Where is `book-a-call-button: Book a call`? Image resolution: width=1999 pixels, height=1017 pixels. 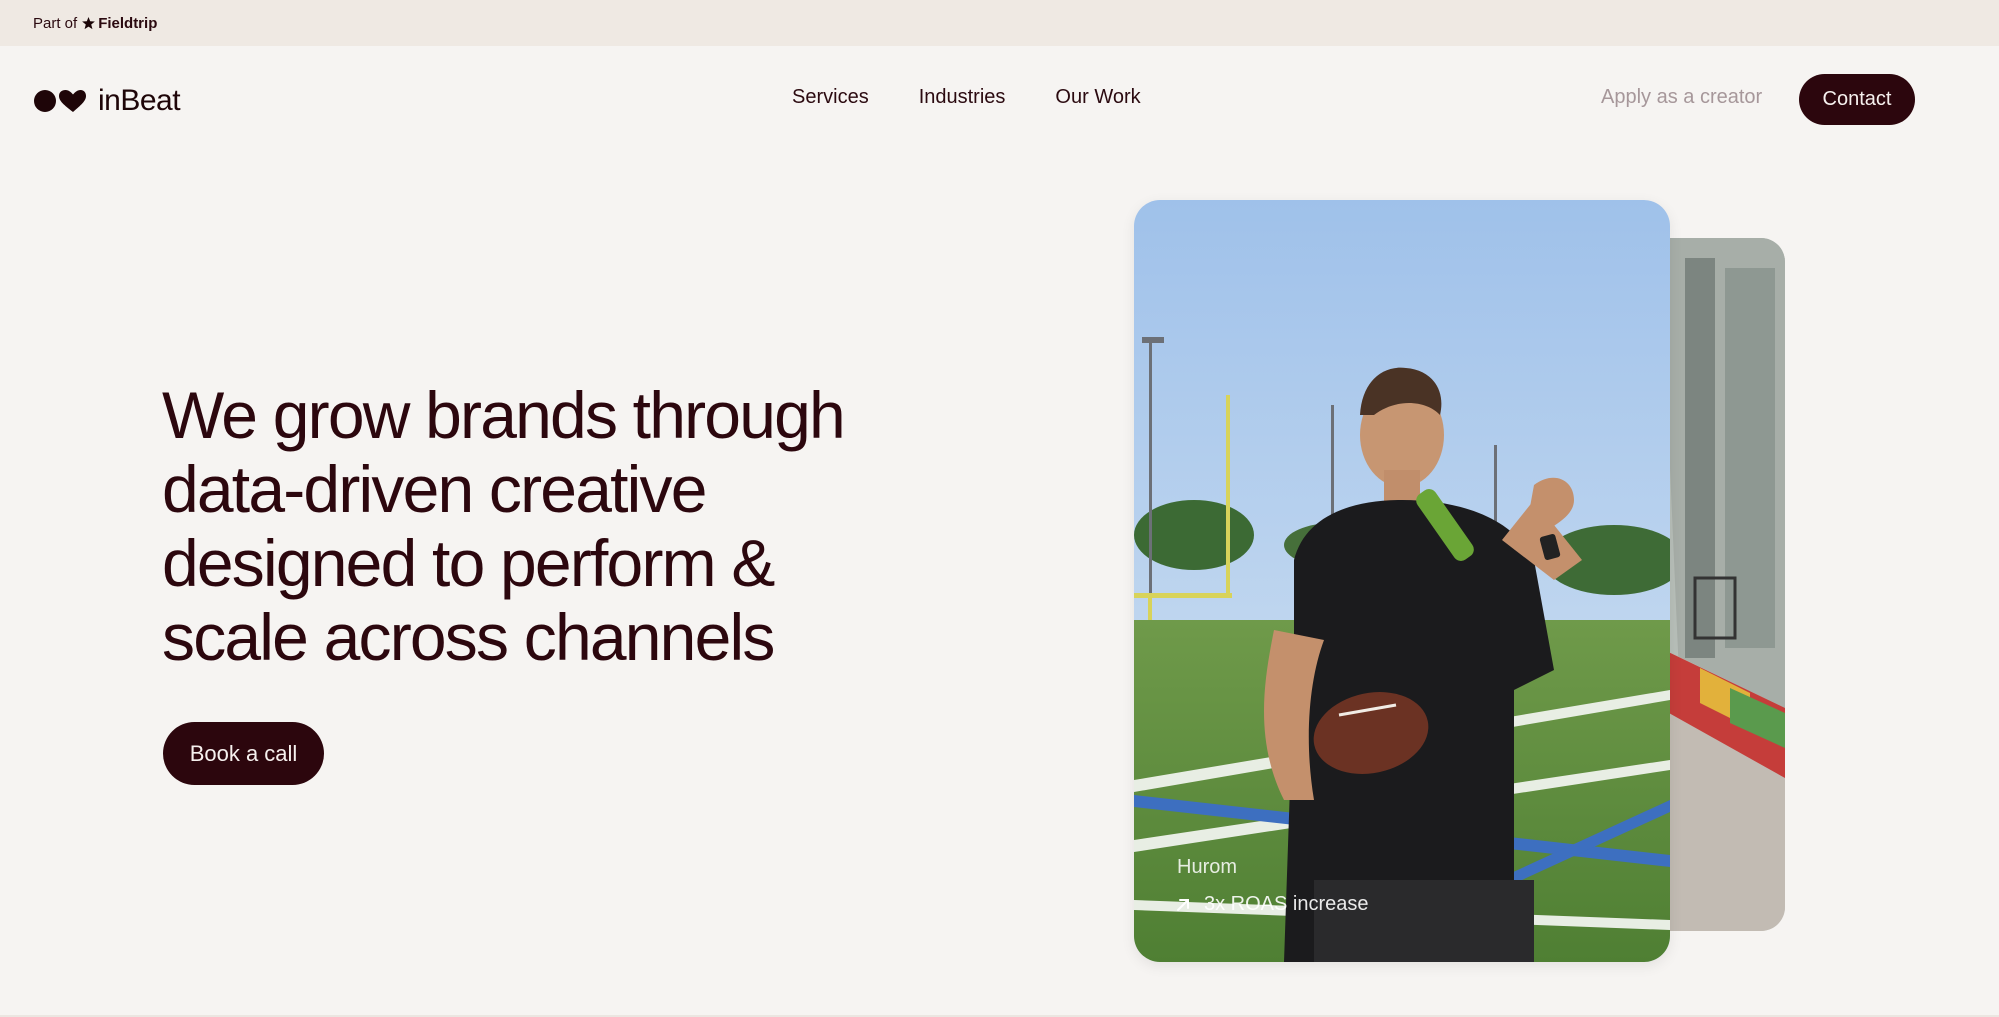
book-a-call-button: Book a call is located at coordinates (243, 753).